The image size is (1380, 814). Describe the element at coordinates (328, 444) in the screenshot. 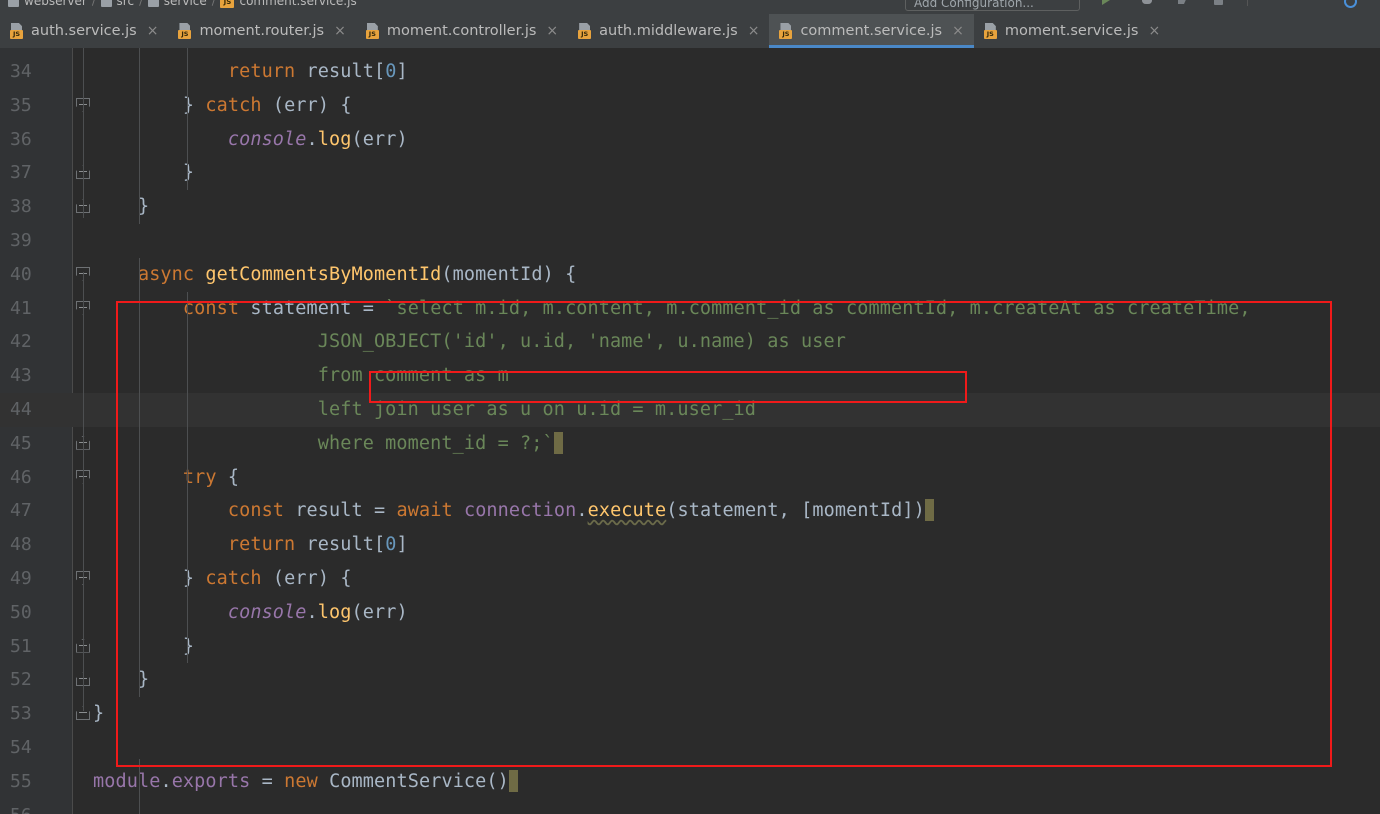

I see `code-text: where moment_id = ?;`` at that location.